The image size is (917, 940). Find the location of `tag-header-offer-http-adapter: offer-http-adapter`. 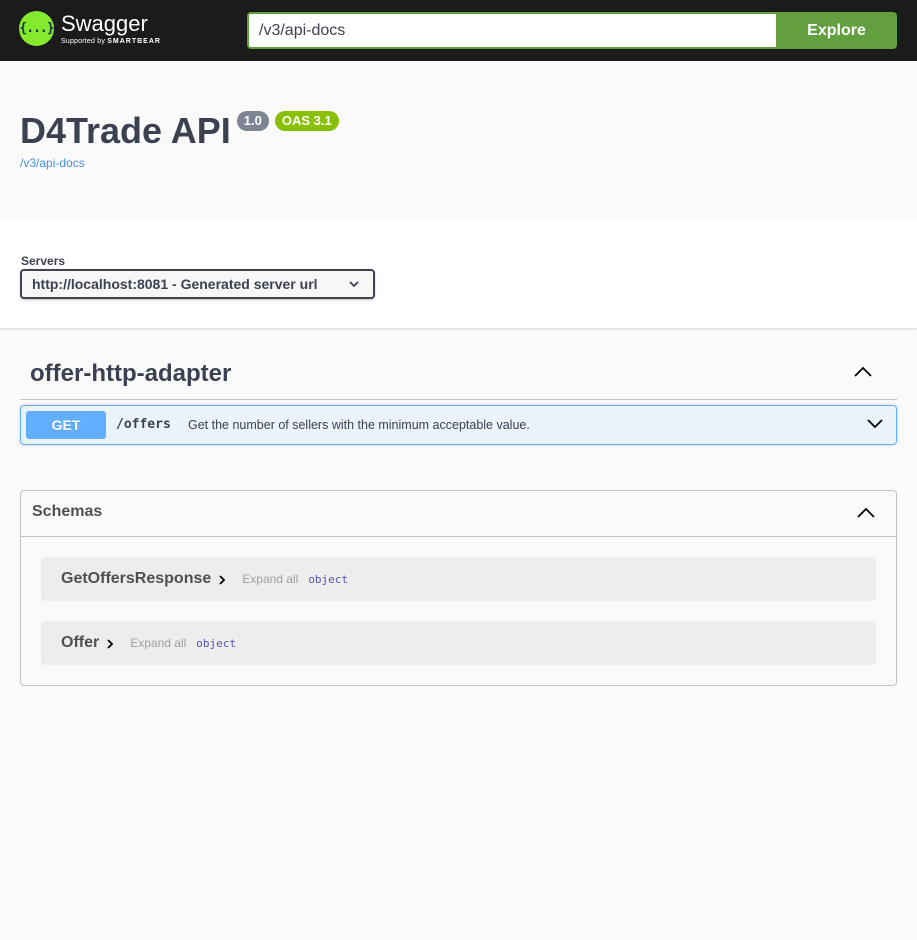

tag-header-offer-http-adapter: offer-http-adapter is located at coordinates (458, 375).